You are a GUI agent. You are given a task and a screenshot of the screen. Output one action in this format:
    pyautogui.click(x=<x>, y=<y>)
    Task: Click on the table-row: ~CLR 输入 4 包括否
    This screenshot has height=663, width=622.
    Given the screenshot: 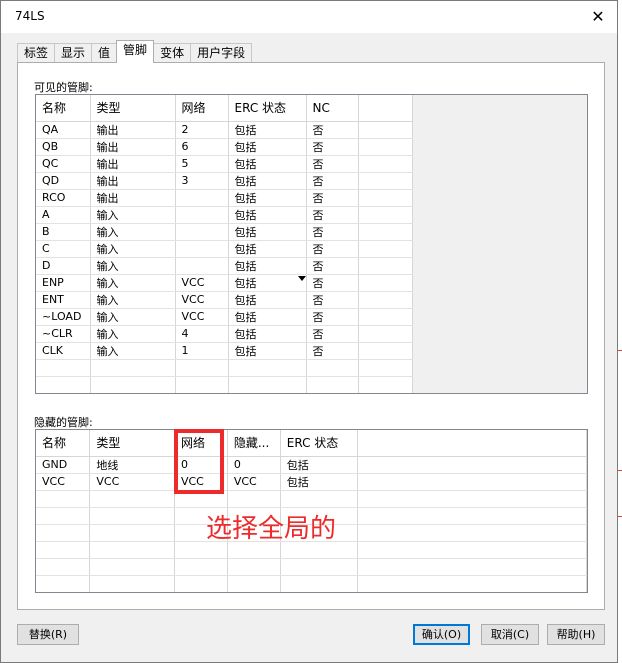 What is the action you would take?
    pyautogui.click(x=224, y=334)
    